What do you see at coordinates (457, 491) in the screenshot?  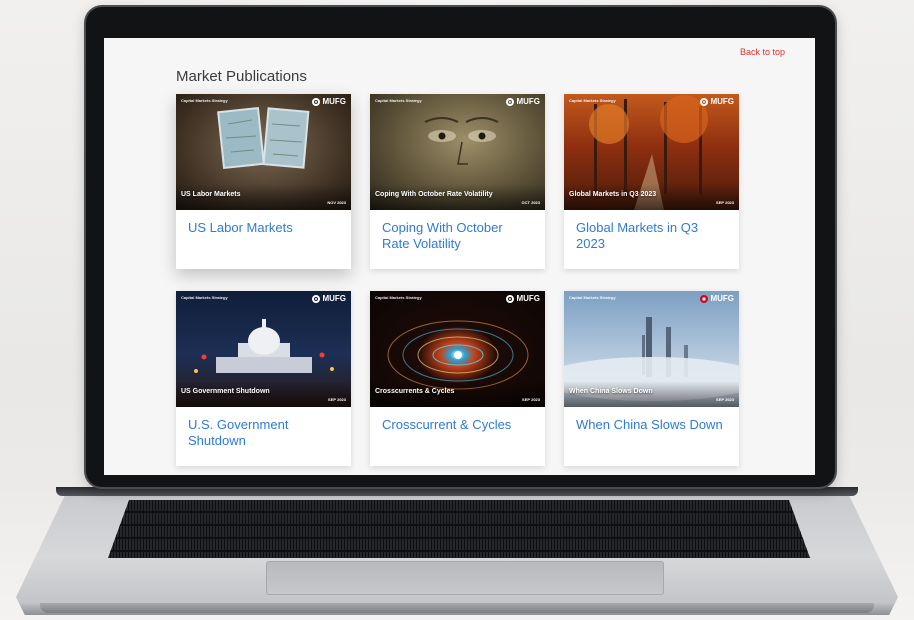 I see `laptop-hinge` at bounding box center [457, 491].